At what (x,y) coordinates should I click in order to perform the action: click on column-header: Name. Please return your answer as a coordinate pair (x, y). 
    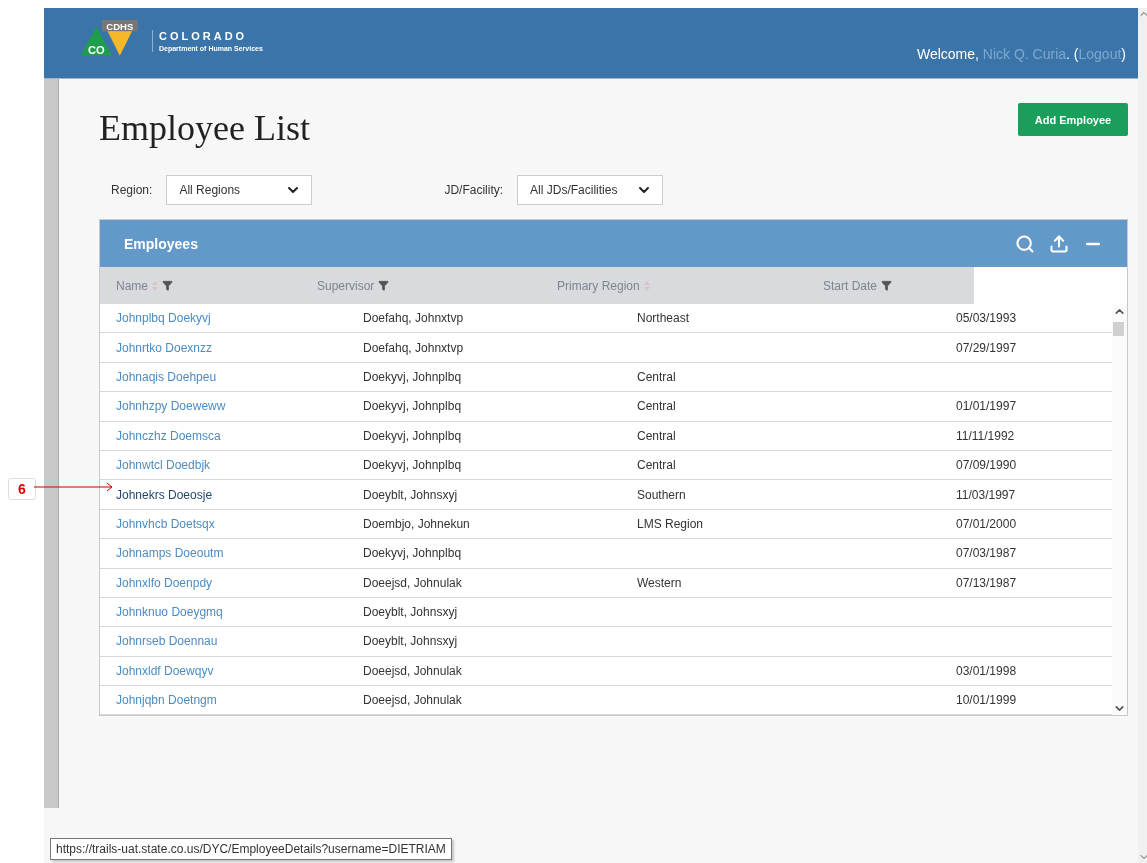
    Looking at the image, I should click on (132, 285).